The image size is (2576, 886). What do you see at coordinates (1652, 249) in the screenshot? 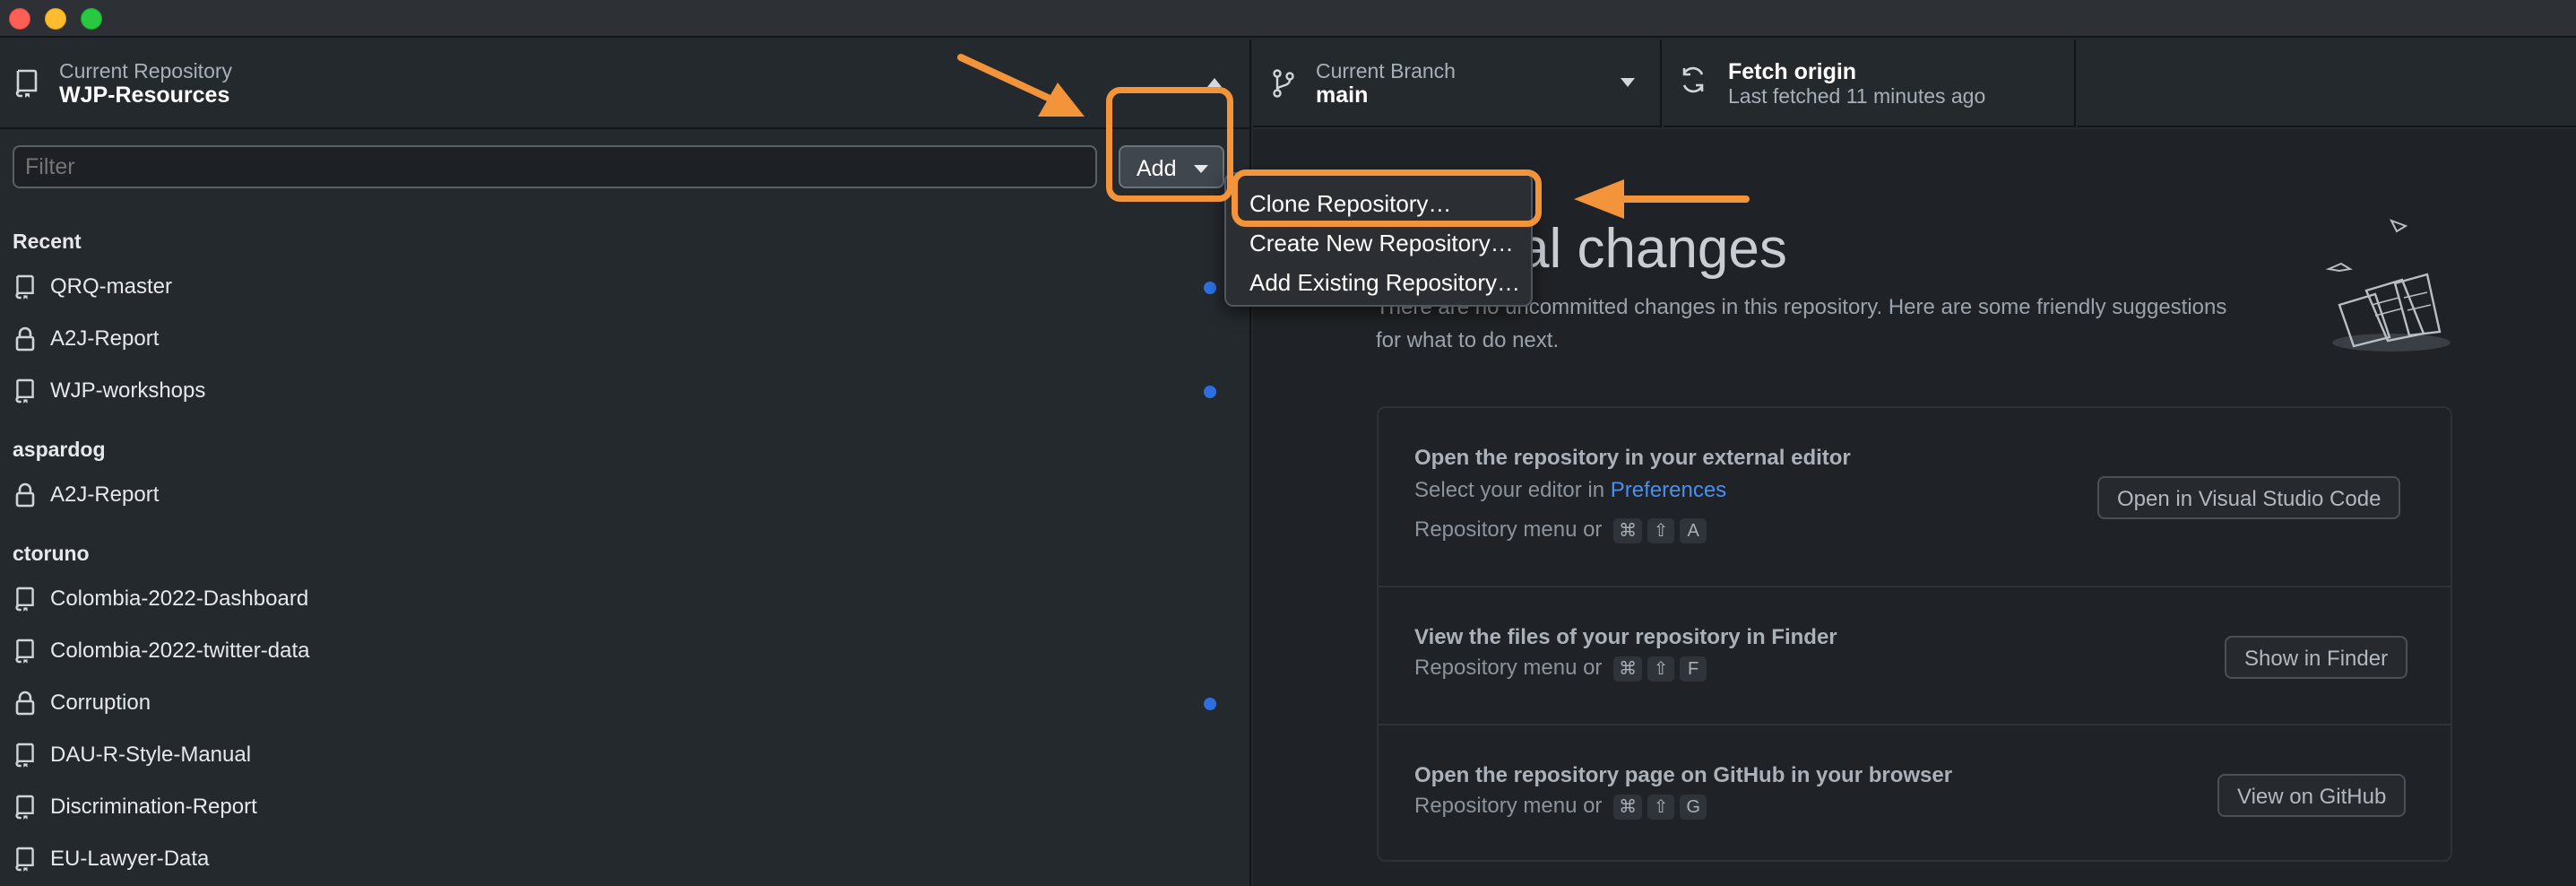
I see `no-changes-heading: al changes` at bounding box center [1652, 249].